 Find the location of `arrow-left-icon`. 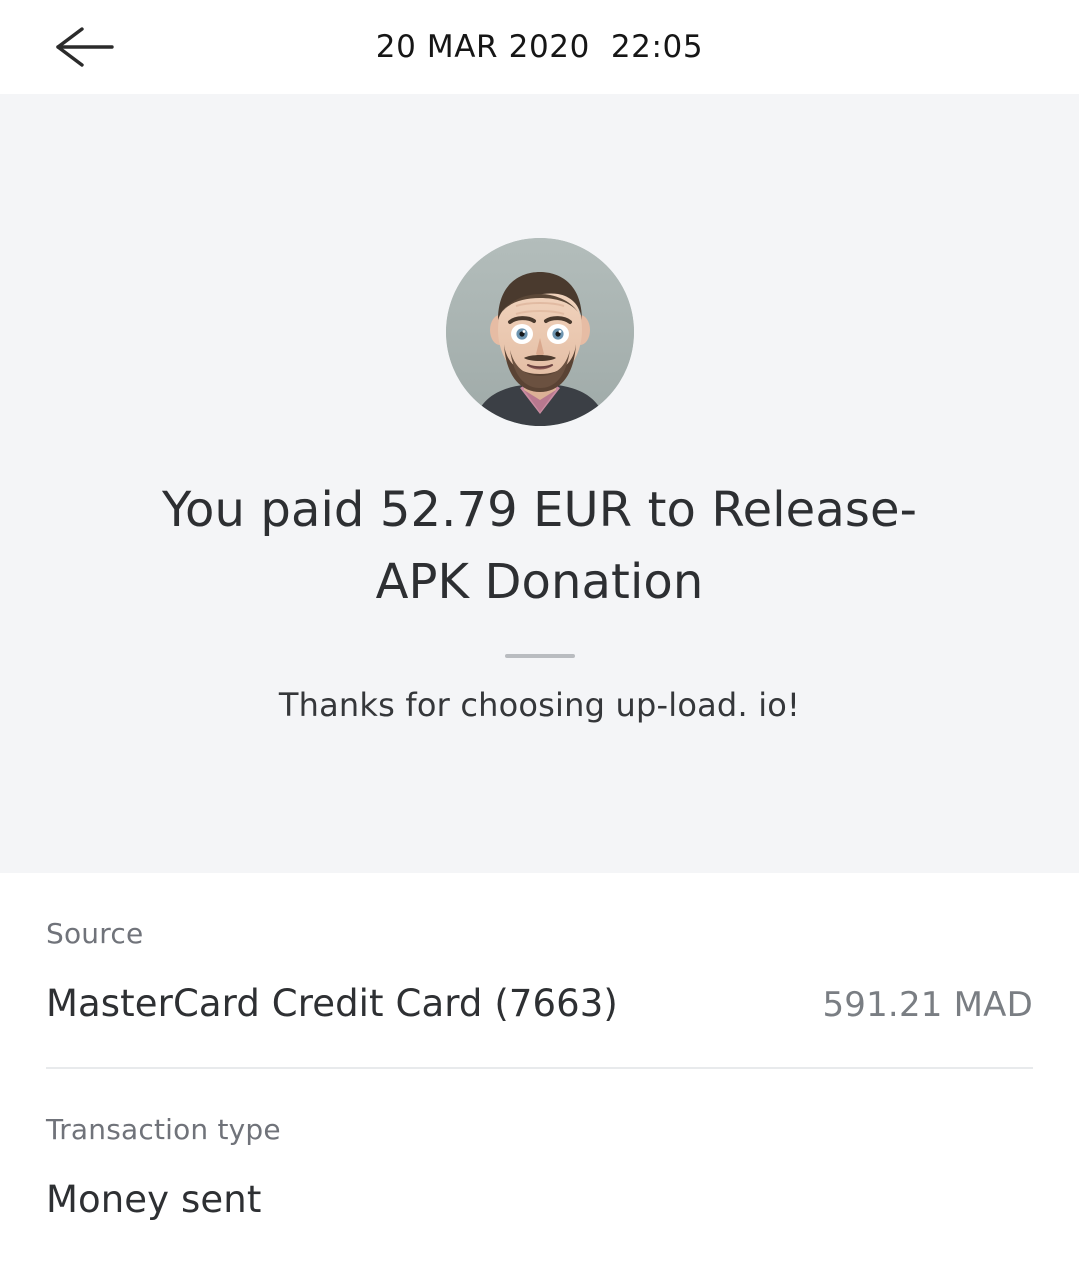

arrow-left-icon is located at coordinates (84, 47).